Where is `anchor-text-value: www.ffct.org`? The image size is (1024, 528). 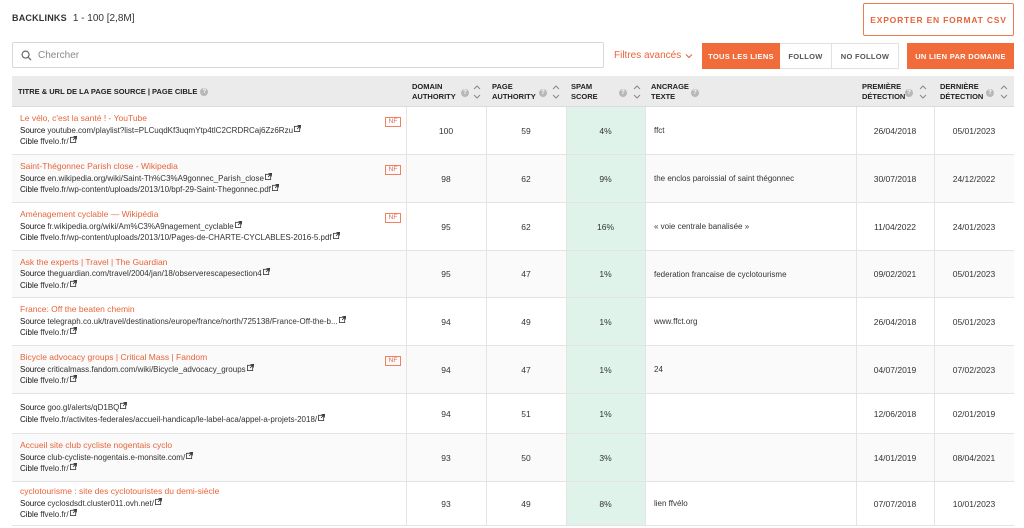 anchor-text-value: www.ffct.org is located at coordinates (676, 321).